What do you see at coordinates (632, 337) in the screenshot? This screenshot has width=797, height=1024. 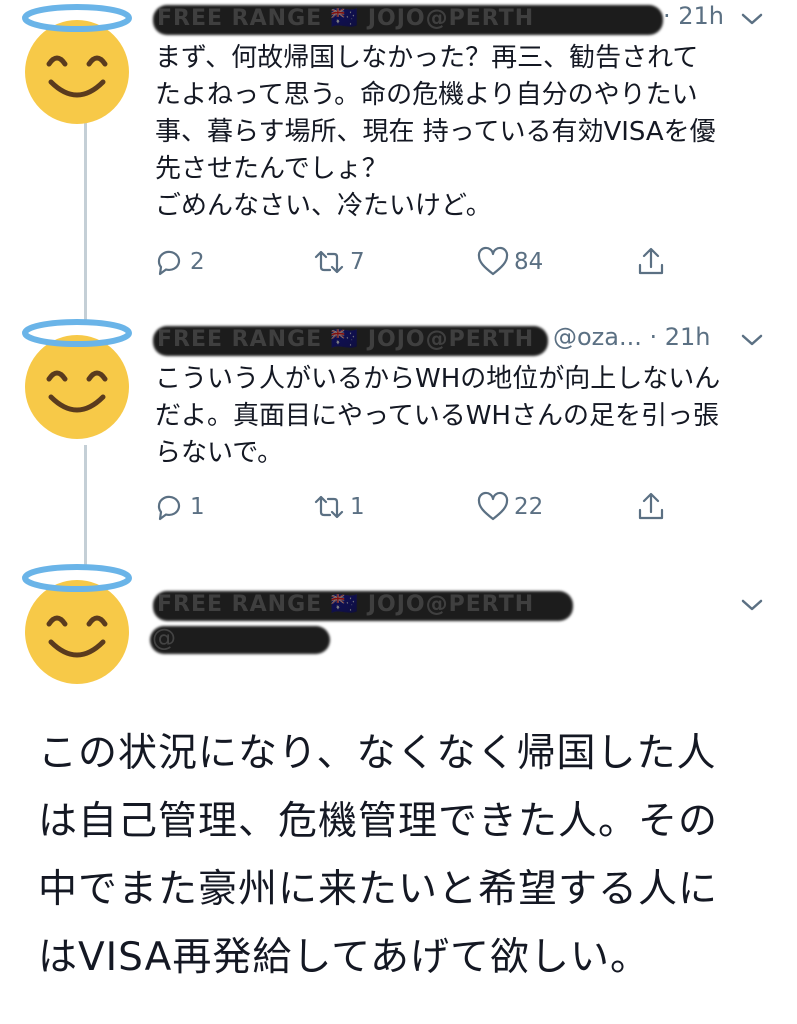 I see `tweet-handle-time: @oza... · 21h` at bounding box center [632, 337].